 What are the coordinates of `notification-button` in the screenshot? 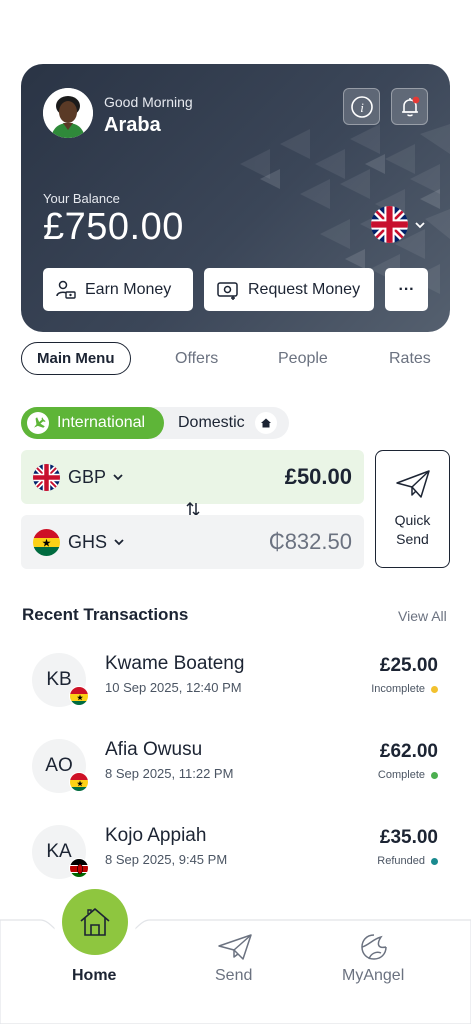 It's located at (409, 106).